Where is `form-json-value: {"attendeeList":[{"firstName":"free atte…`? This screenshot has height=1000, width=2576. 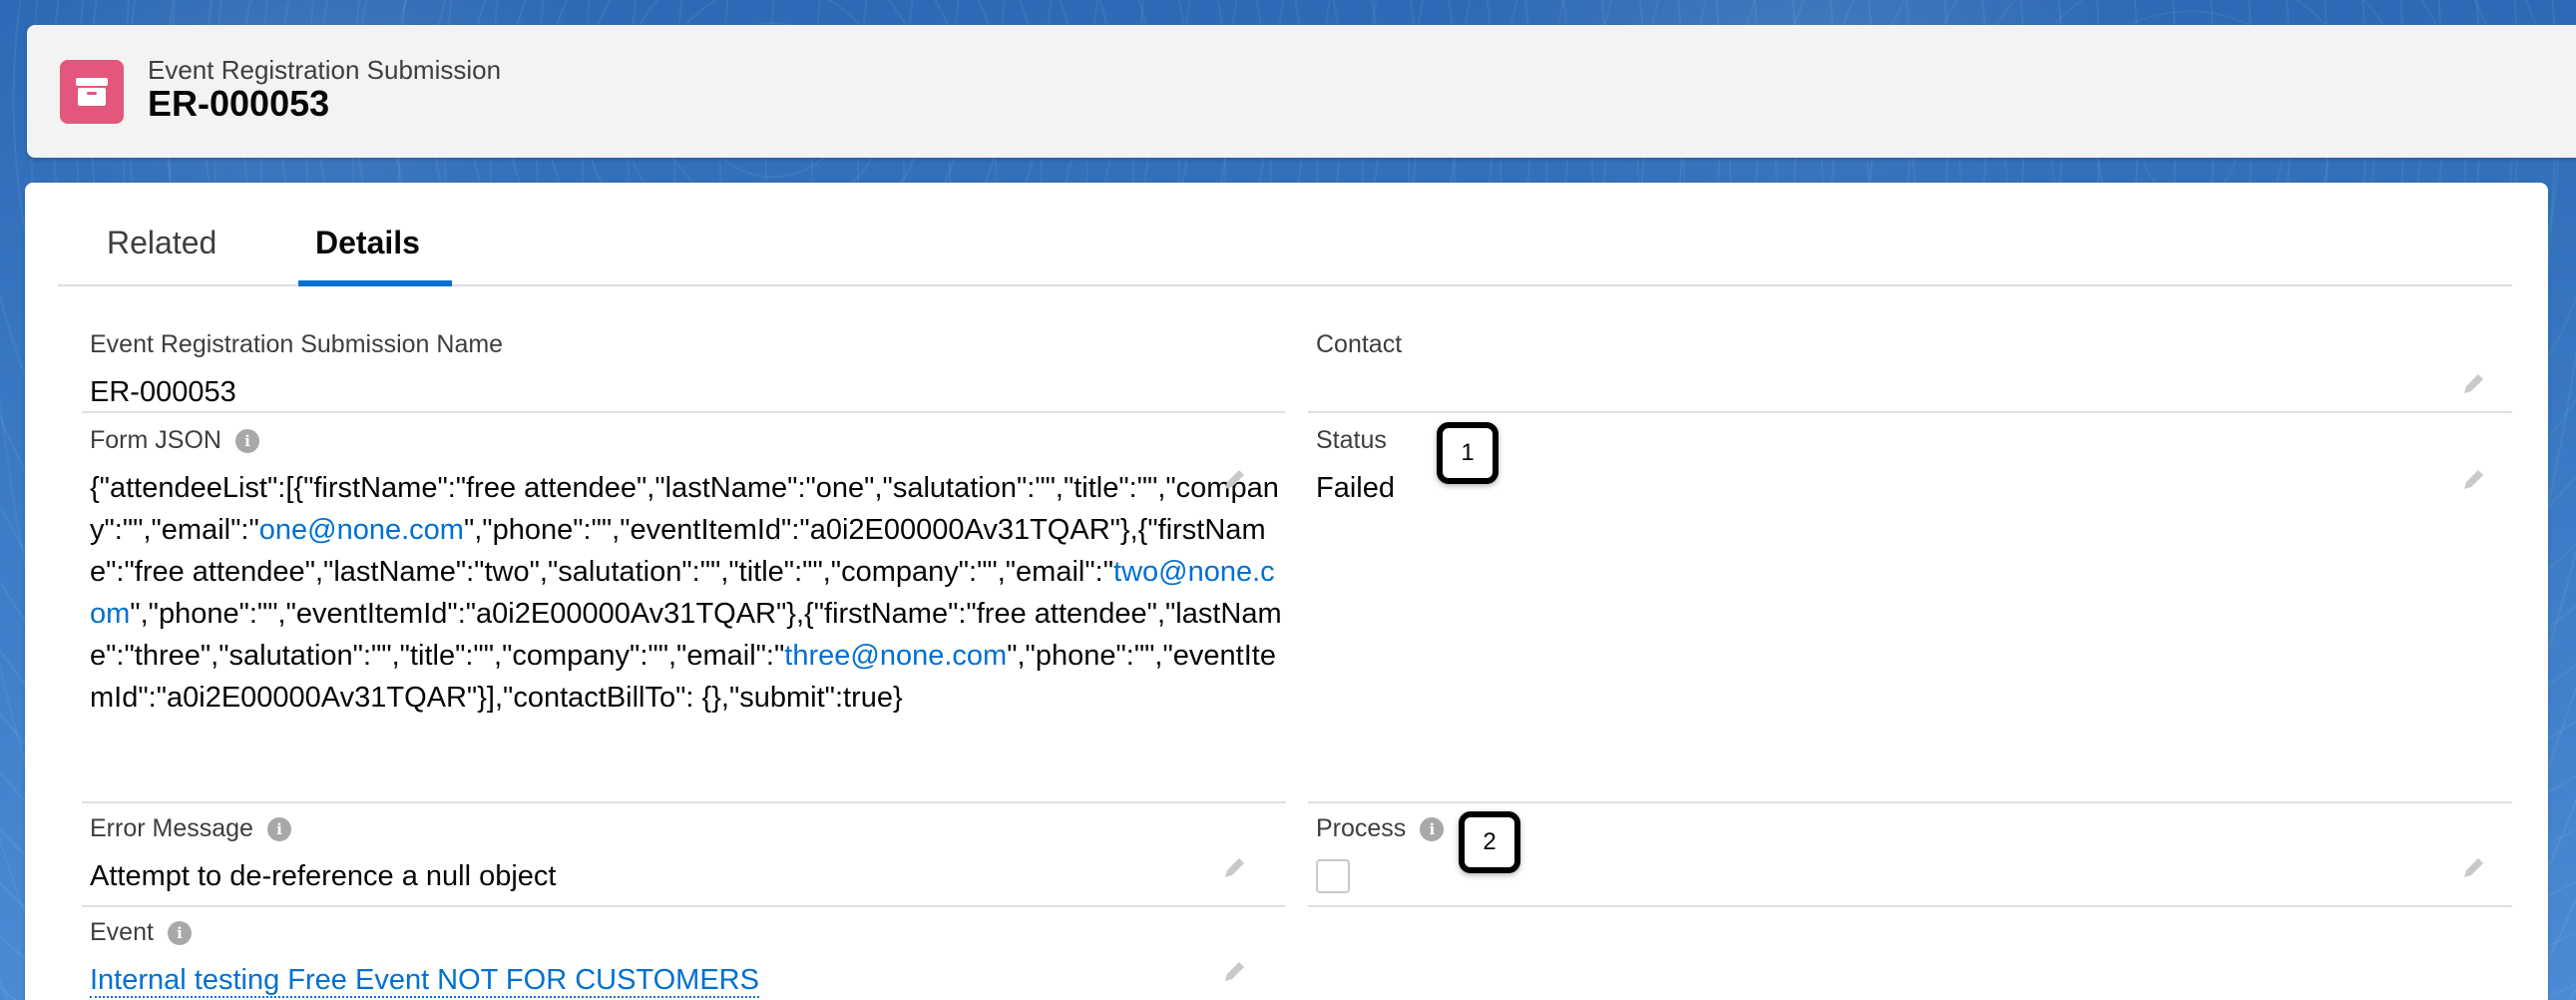
form-json-value: {"attendeeList":[{"firstName":"free atte… is located at coordinates (688, 593).